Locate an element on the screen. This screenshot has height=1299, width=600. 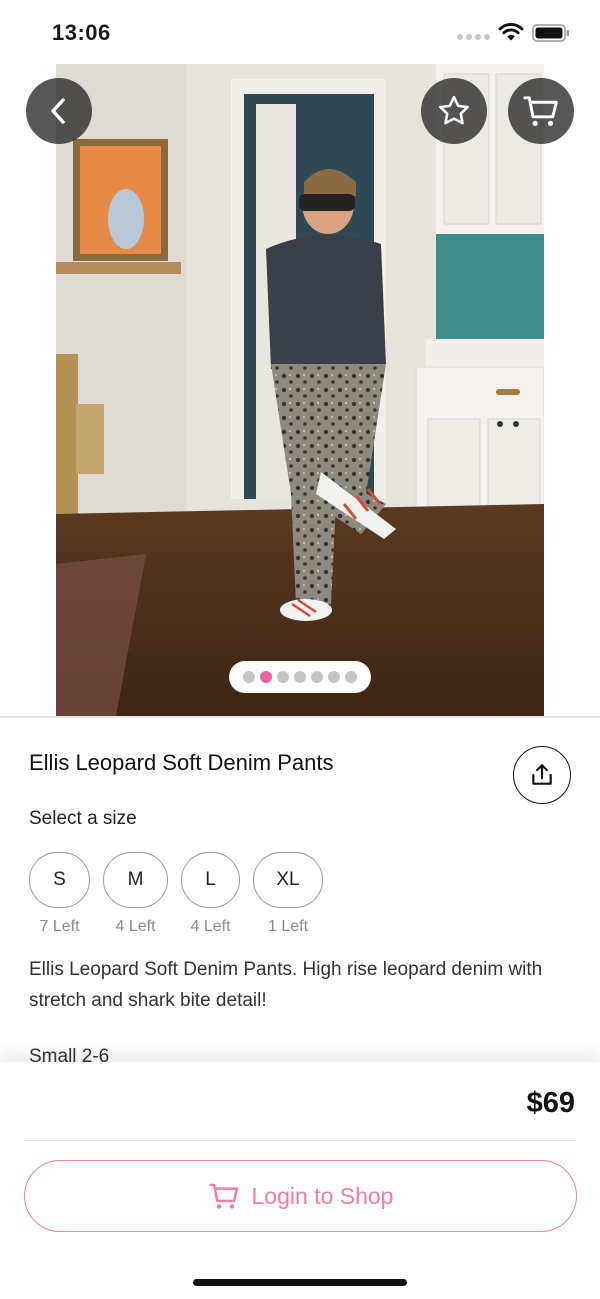
size-label: L is located at coordinates (210, 879).